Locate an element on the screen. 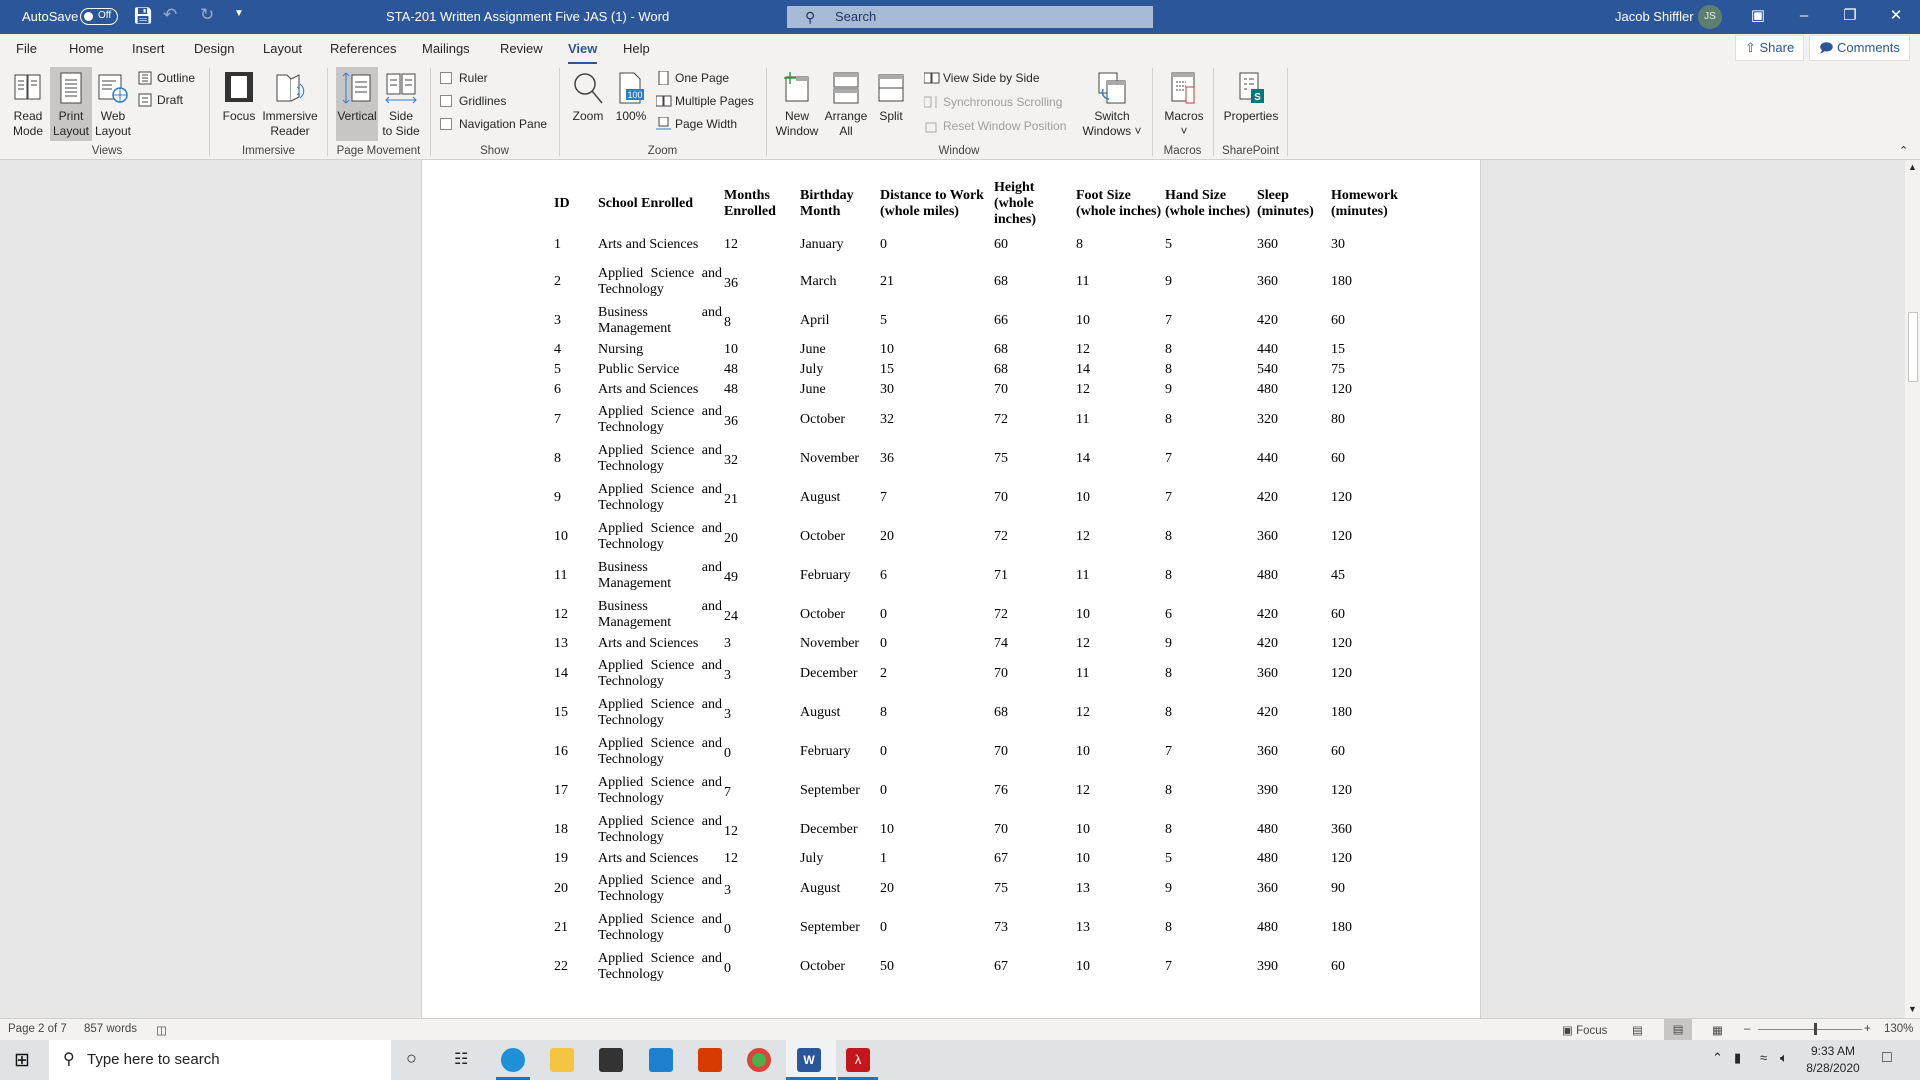 Image resolution: width=1920 pixels, height=1080 pixels. read-mode-view-icon: ▤ is located at coordinates (1637, 1030).